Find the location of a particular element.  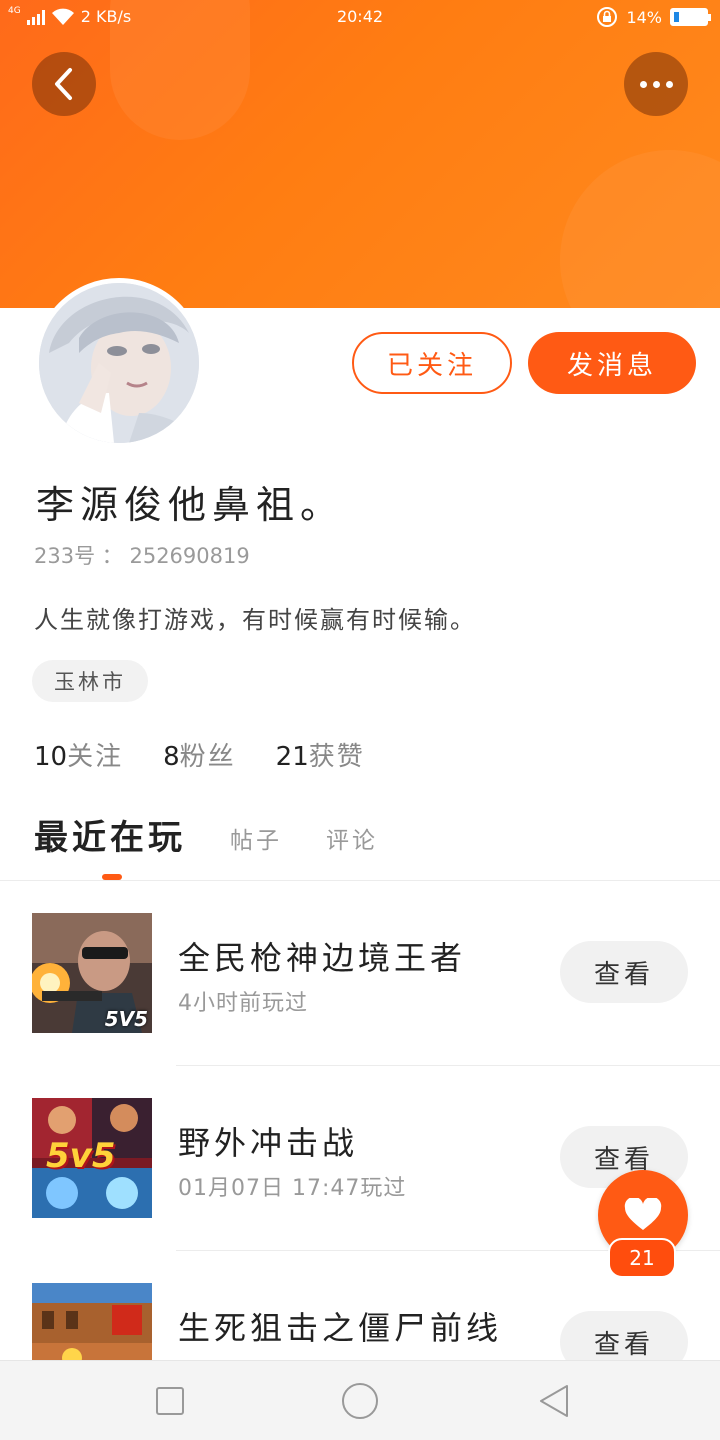

battery-percent: 14% is located at coordinates (644, 17).